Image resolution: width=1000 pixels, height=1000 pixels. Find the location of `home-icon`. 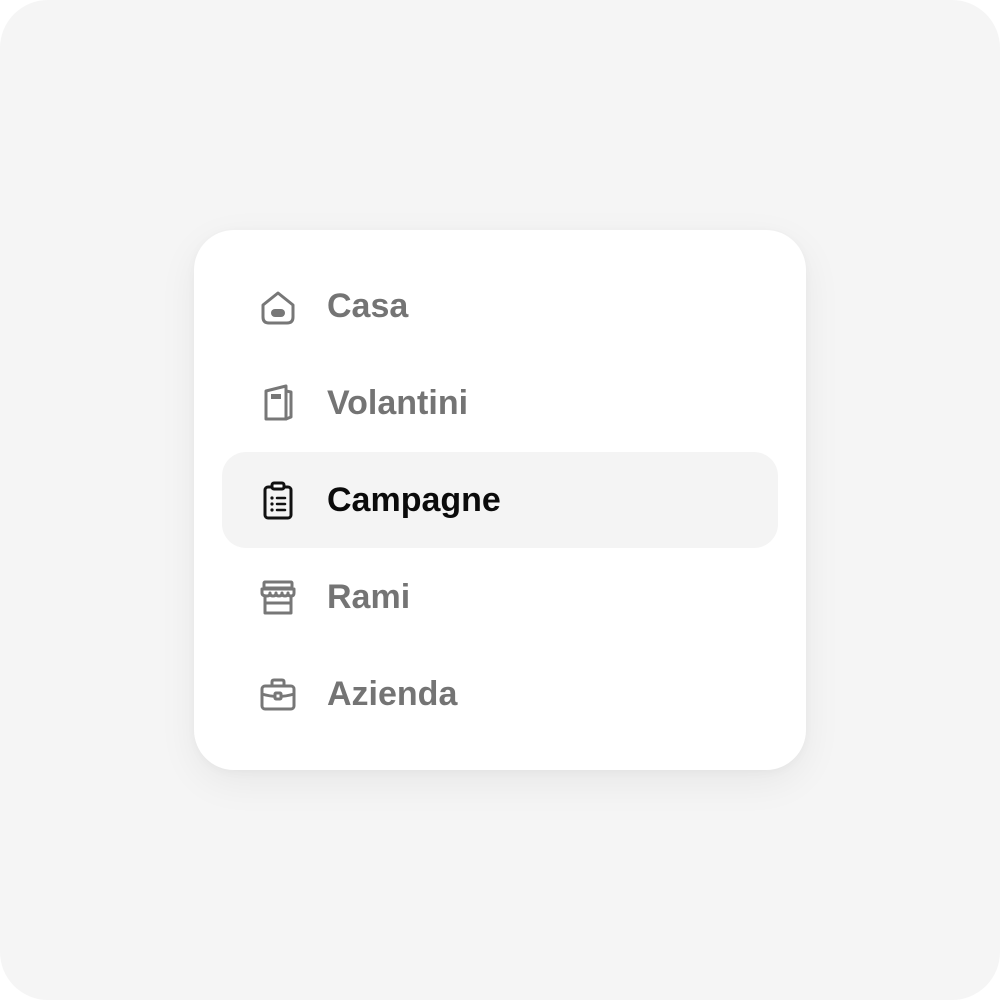

home-icon is located at coordinates (278, 306).